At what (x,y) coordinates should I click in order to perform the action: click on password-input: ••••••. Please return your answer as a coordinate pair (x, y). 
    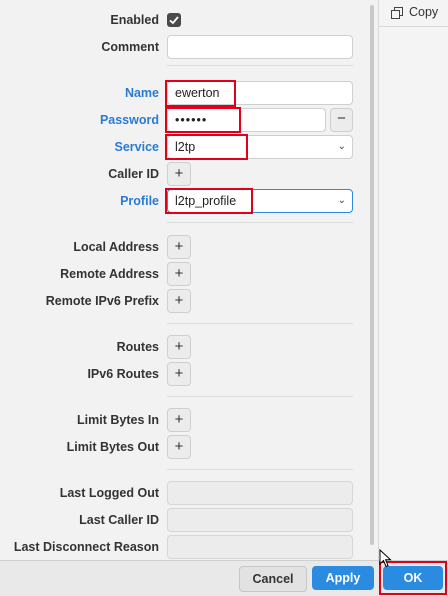
    Looking at the image, I should click on (246, 120).